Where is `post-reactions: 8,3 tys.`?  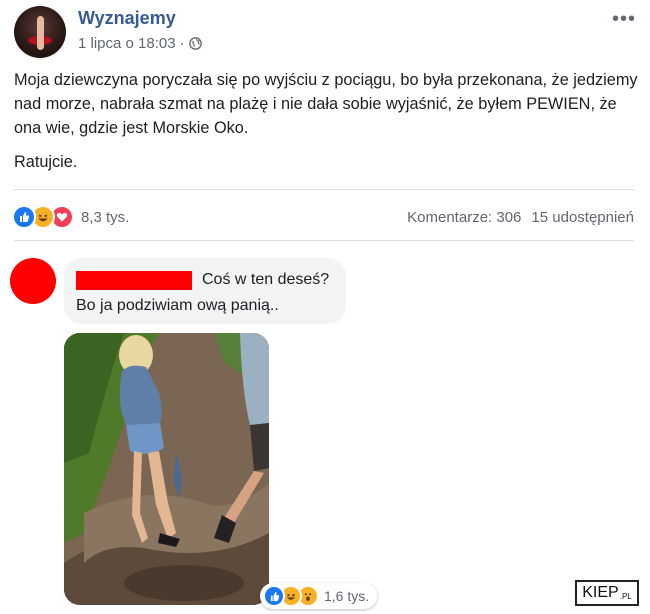 post-reactions: 8,3 tys. is located at coordinates (70, 217).